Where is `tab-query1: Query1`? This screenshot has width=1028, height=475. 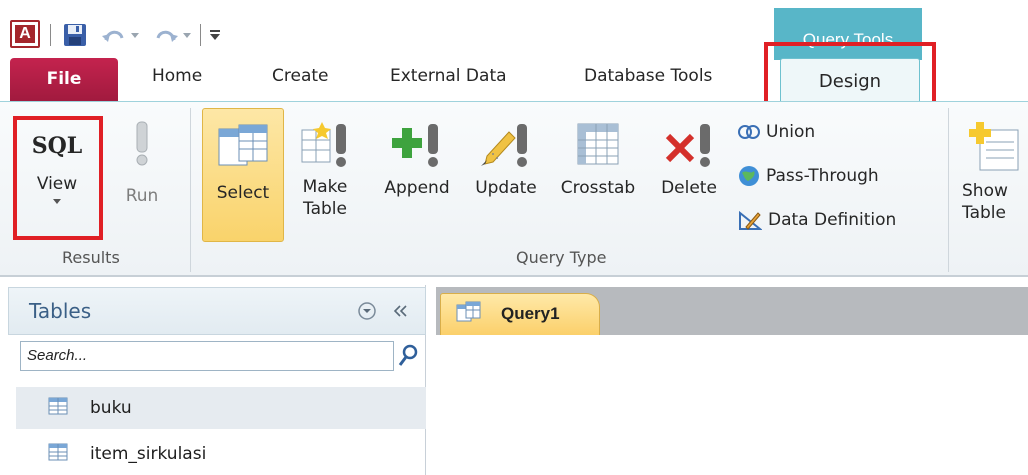
tab-query1: Query1 is located at coordinates (520, 314).